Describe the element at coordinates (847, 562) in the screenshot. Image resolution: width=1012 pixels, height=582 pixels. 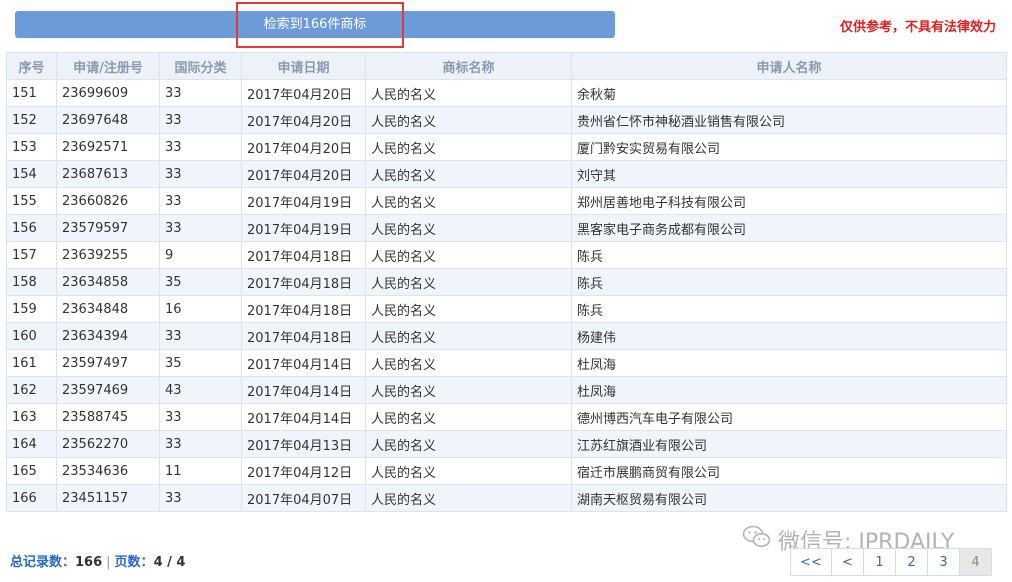
I see `prev-page-button: <` at that location.